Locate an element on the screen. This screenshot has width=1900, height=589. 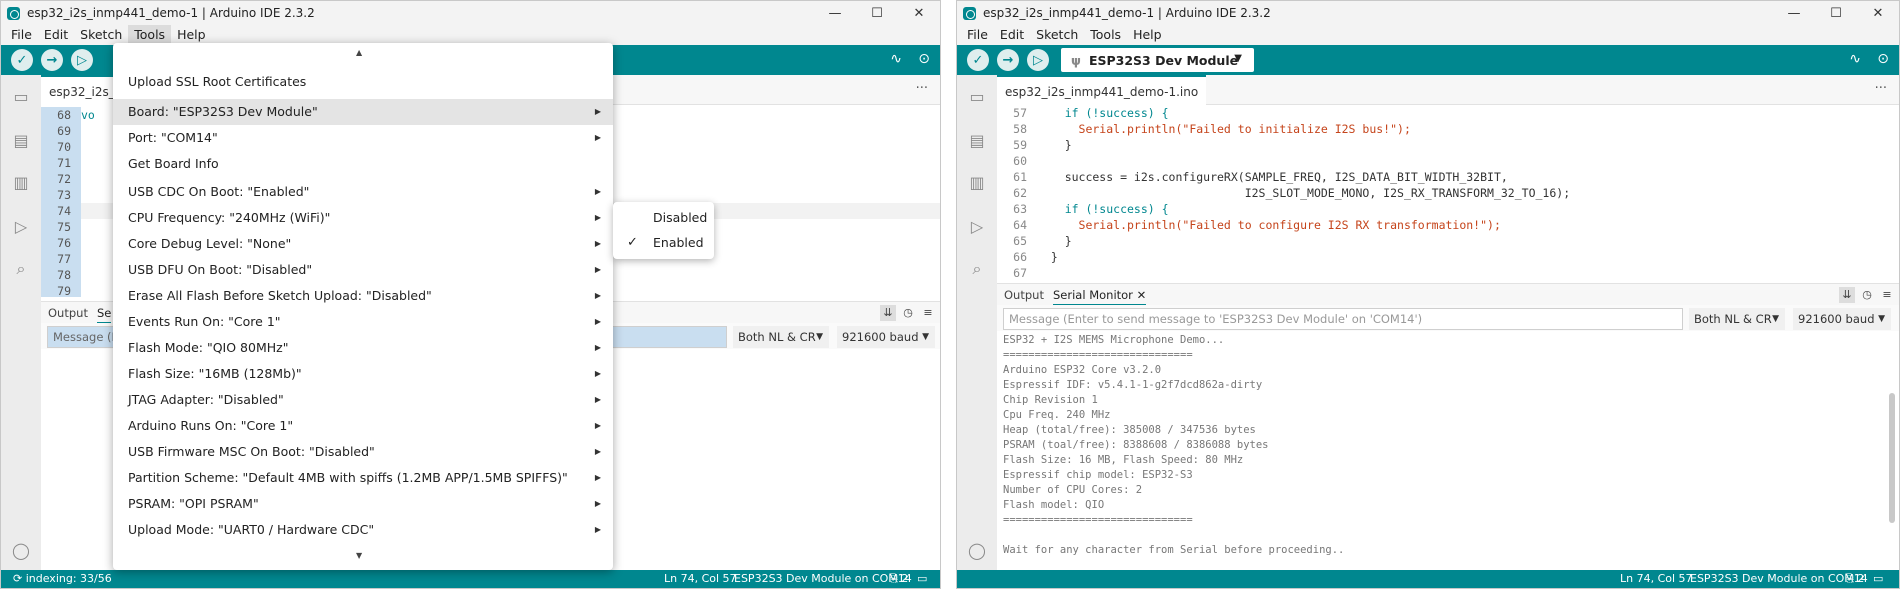
menu-psram: PSRAM: "OPI PSRAM" ▶ is located at coordinates (363, 504).